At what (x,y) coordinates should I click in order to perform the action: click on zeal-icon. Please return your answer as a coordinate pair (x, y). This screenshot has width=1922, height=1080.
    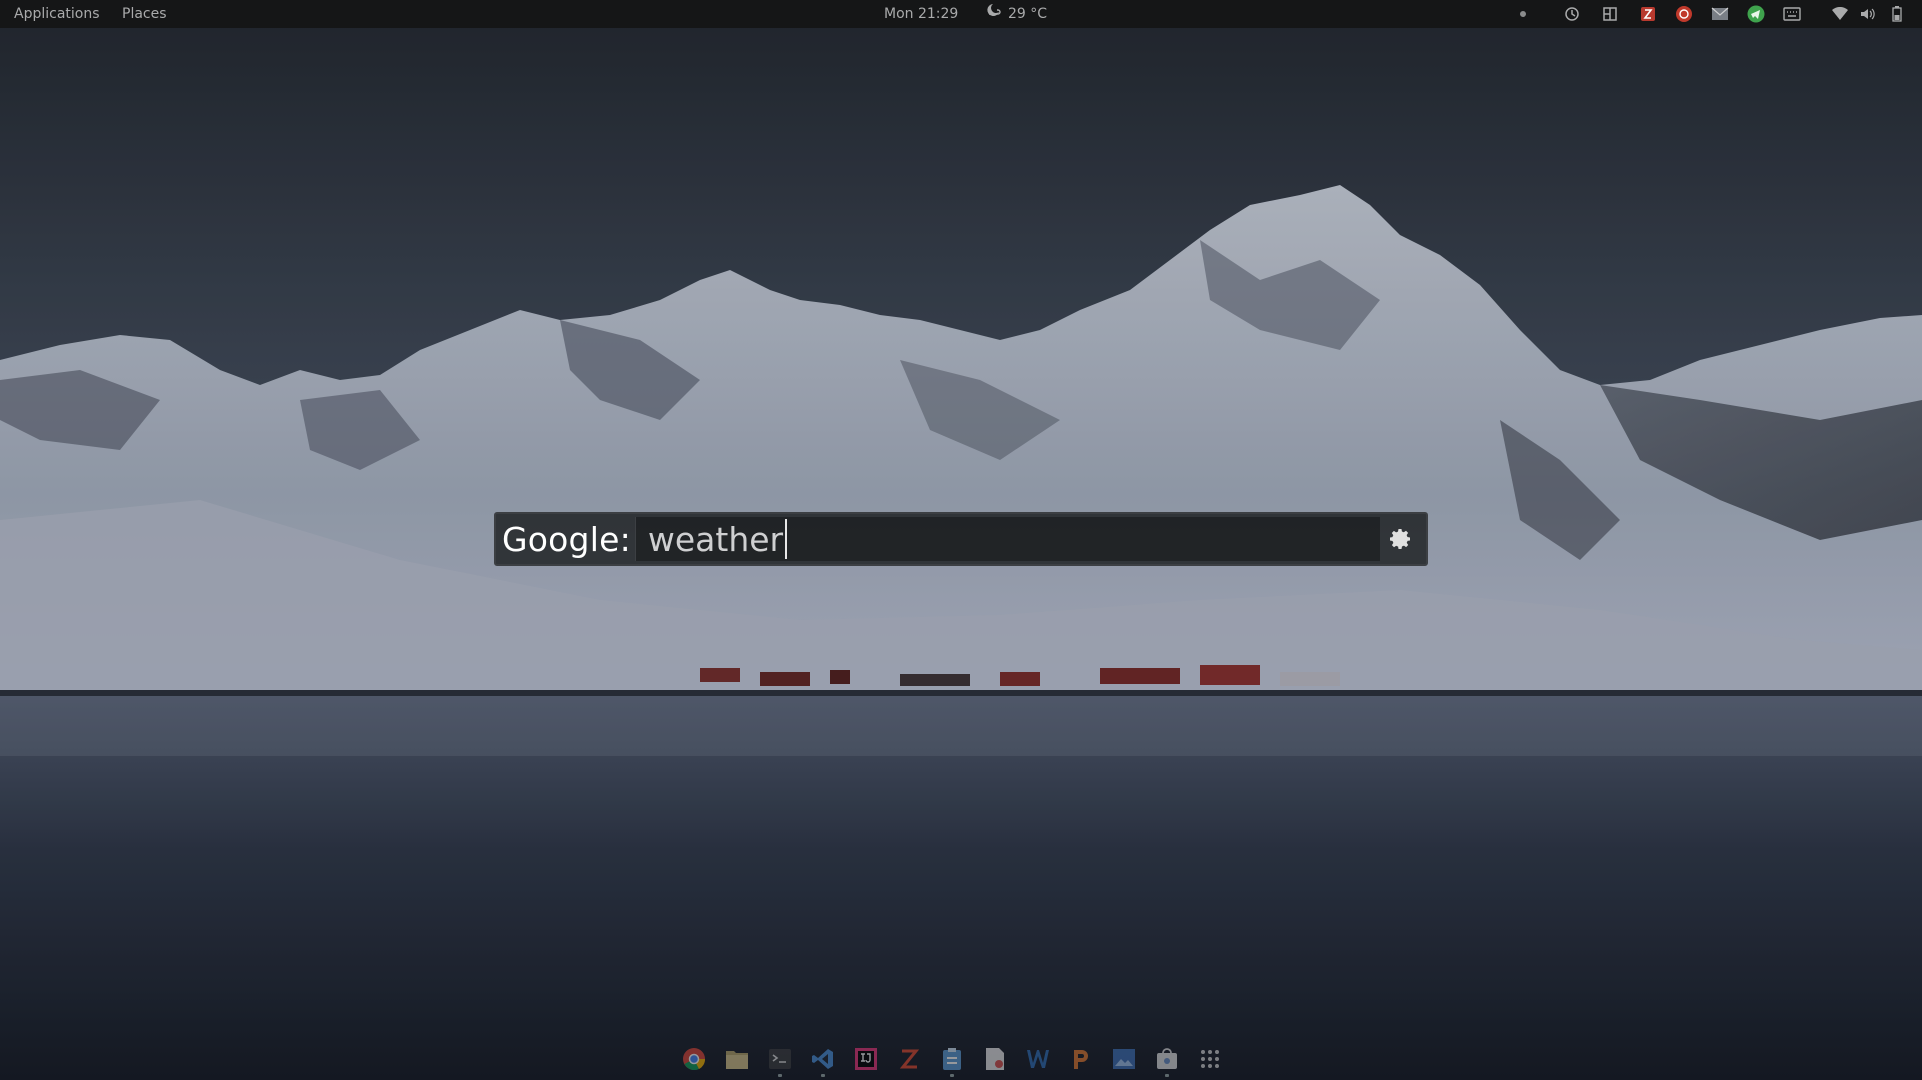
    Looking at the image, I should click on (909, 1059).